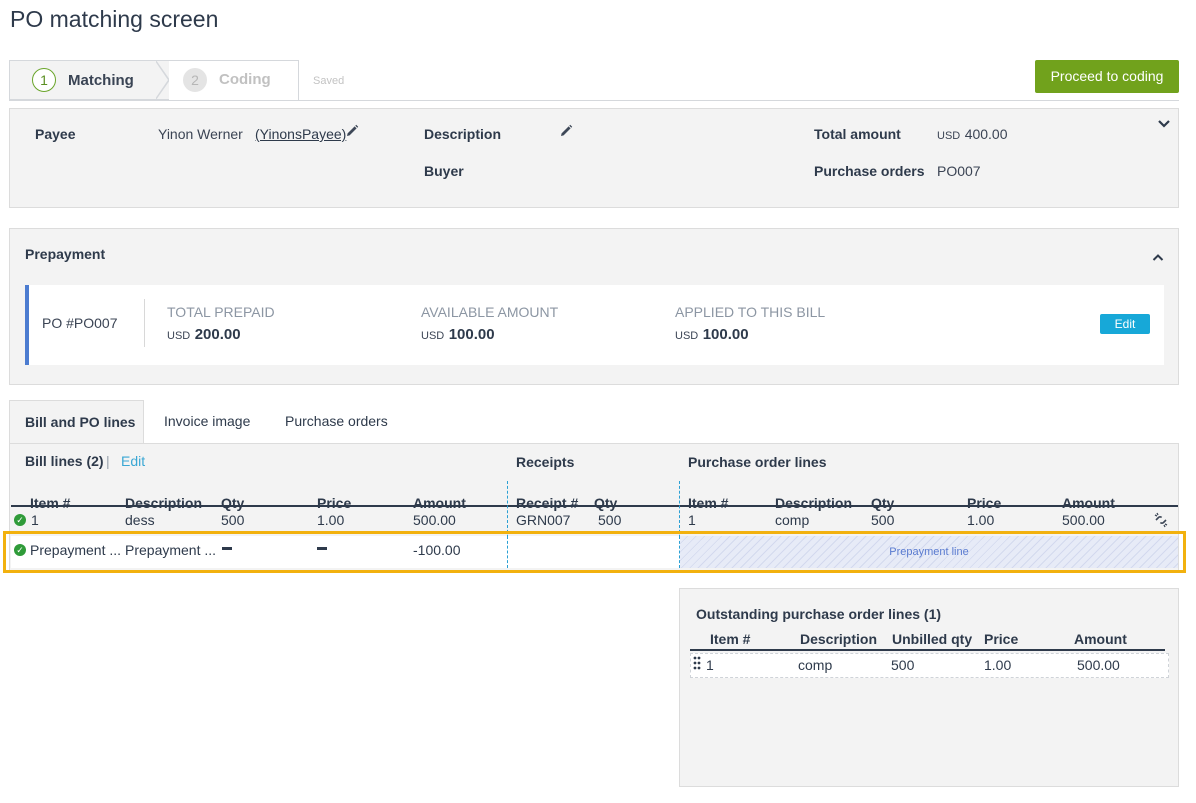 The height and width of the screenshot is (803, 1196). Describe the element at coordinates (300, 134) in the screenshot. I see `payee-link: (YinonsPayee)` at that location.